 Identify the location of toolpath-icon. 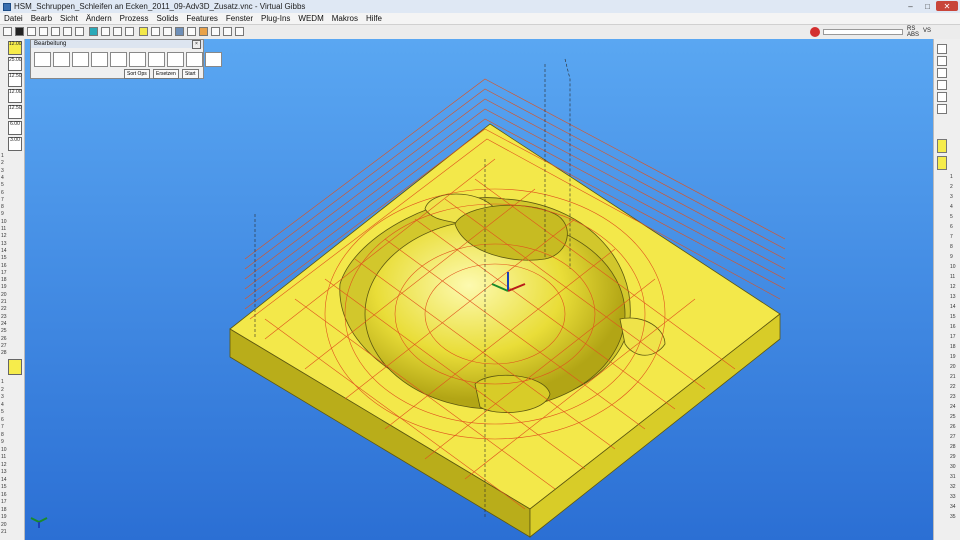
(191, 31).